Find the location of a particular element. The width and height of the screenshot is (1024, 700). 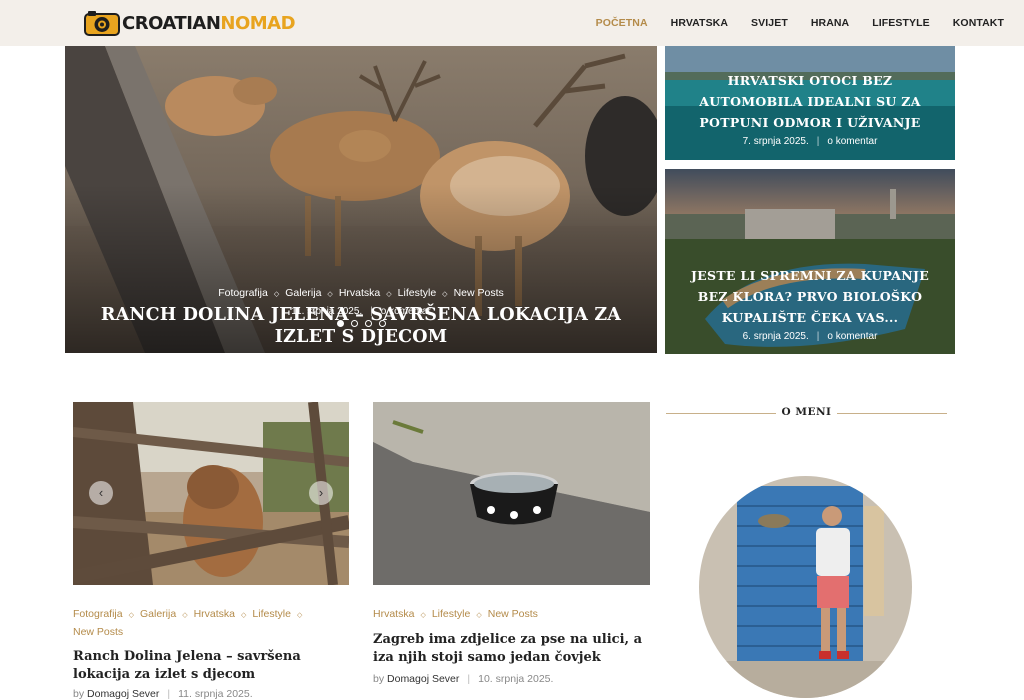

biopool-meta: 6. srpnja 2025. | o komentar is located at coordinates (810, 336).